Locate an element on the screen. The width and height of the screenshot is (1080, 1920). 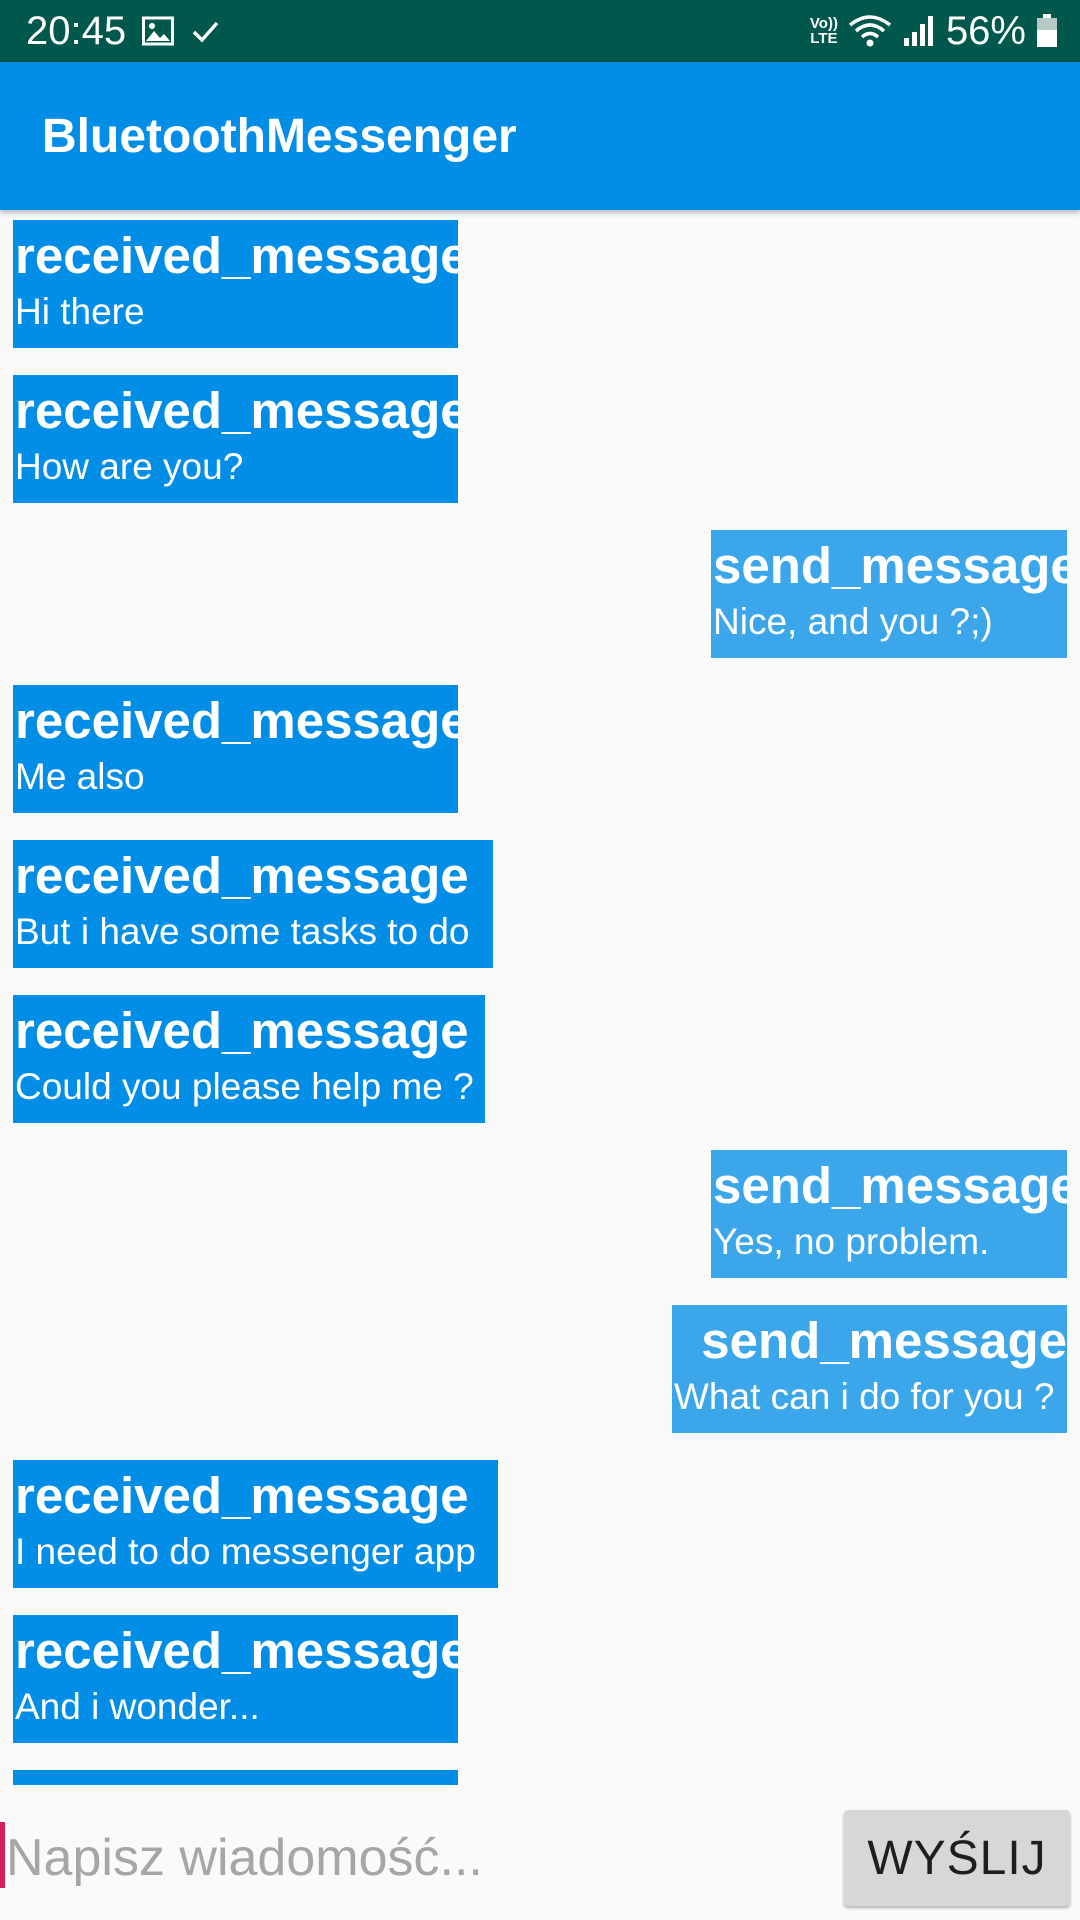
status-time: 20:45 is located at coordinates (76, 30).